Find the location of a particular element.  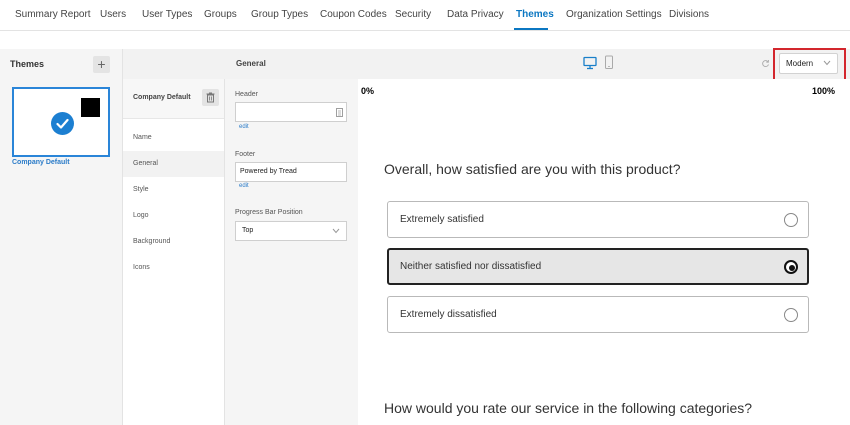

active-tab-underline is located at coordinates (531, 29).